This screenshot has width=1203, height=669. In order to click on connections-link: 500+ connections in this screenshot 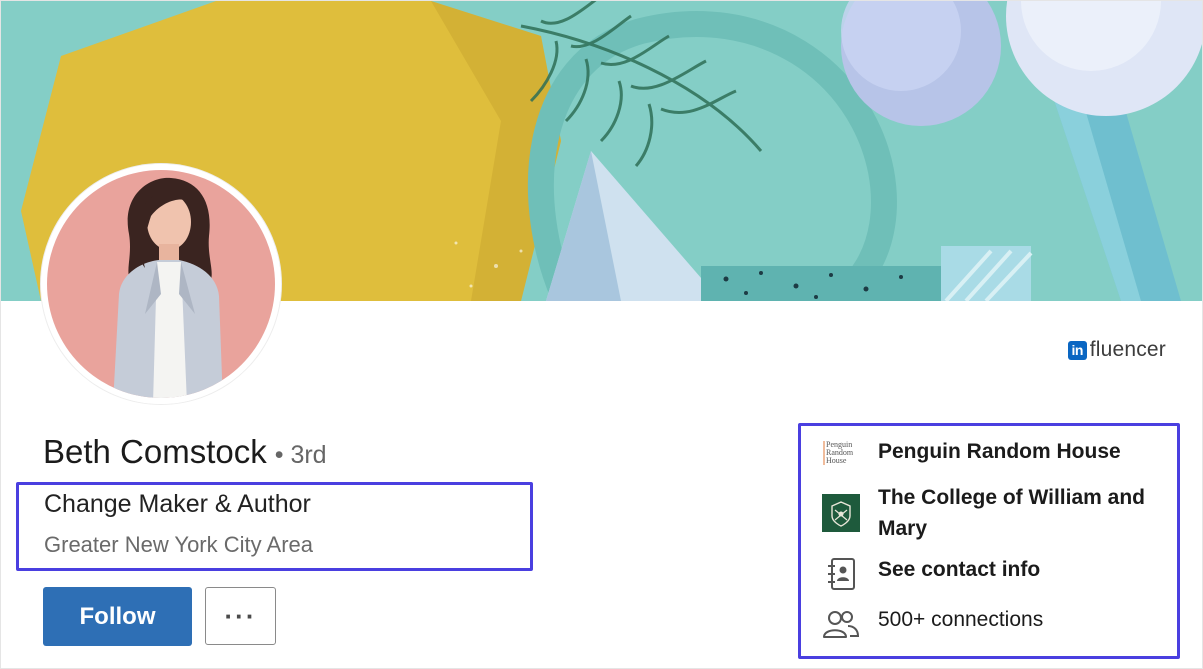, I will do `click(932, 624)`.